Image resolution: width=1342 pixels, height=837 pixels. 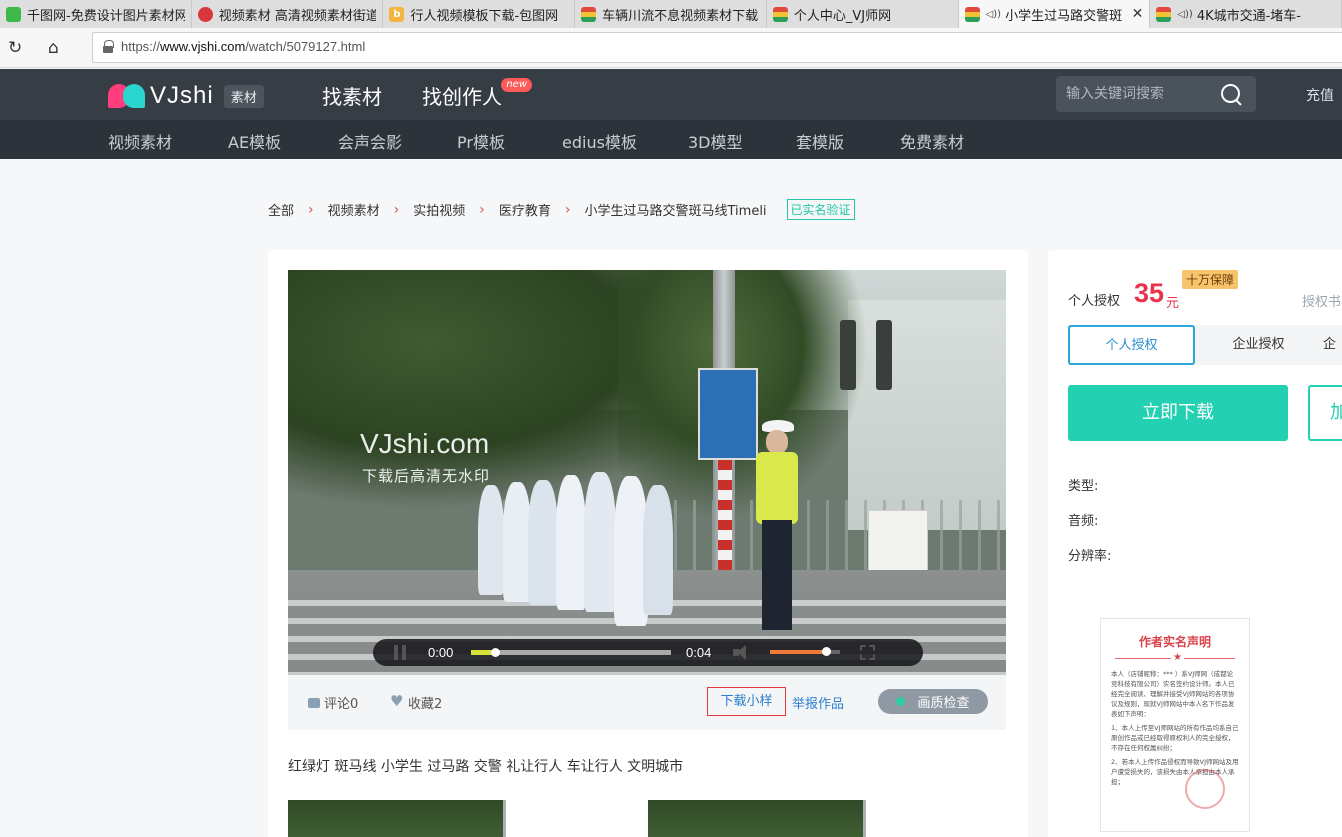 I want to click on category-nav-item: edius模板, so click(x=599, y=141).